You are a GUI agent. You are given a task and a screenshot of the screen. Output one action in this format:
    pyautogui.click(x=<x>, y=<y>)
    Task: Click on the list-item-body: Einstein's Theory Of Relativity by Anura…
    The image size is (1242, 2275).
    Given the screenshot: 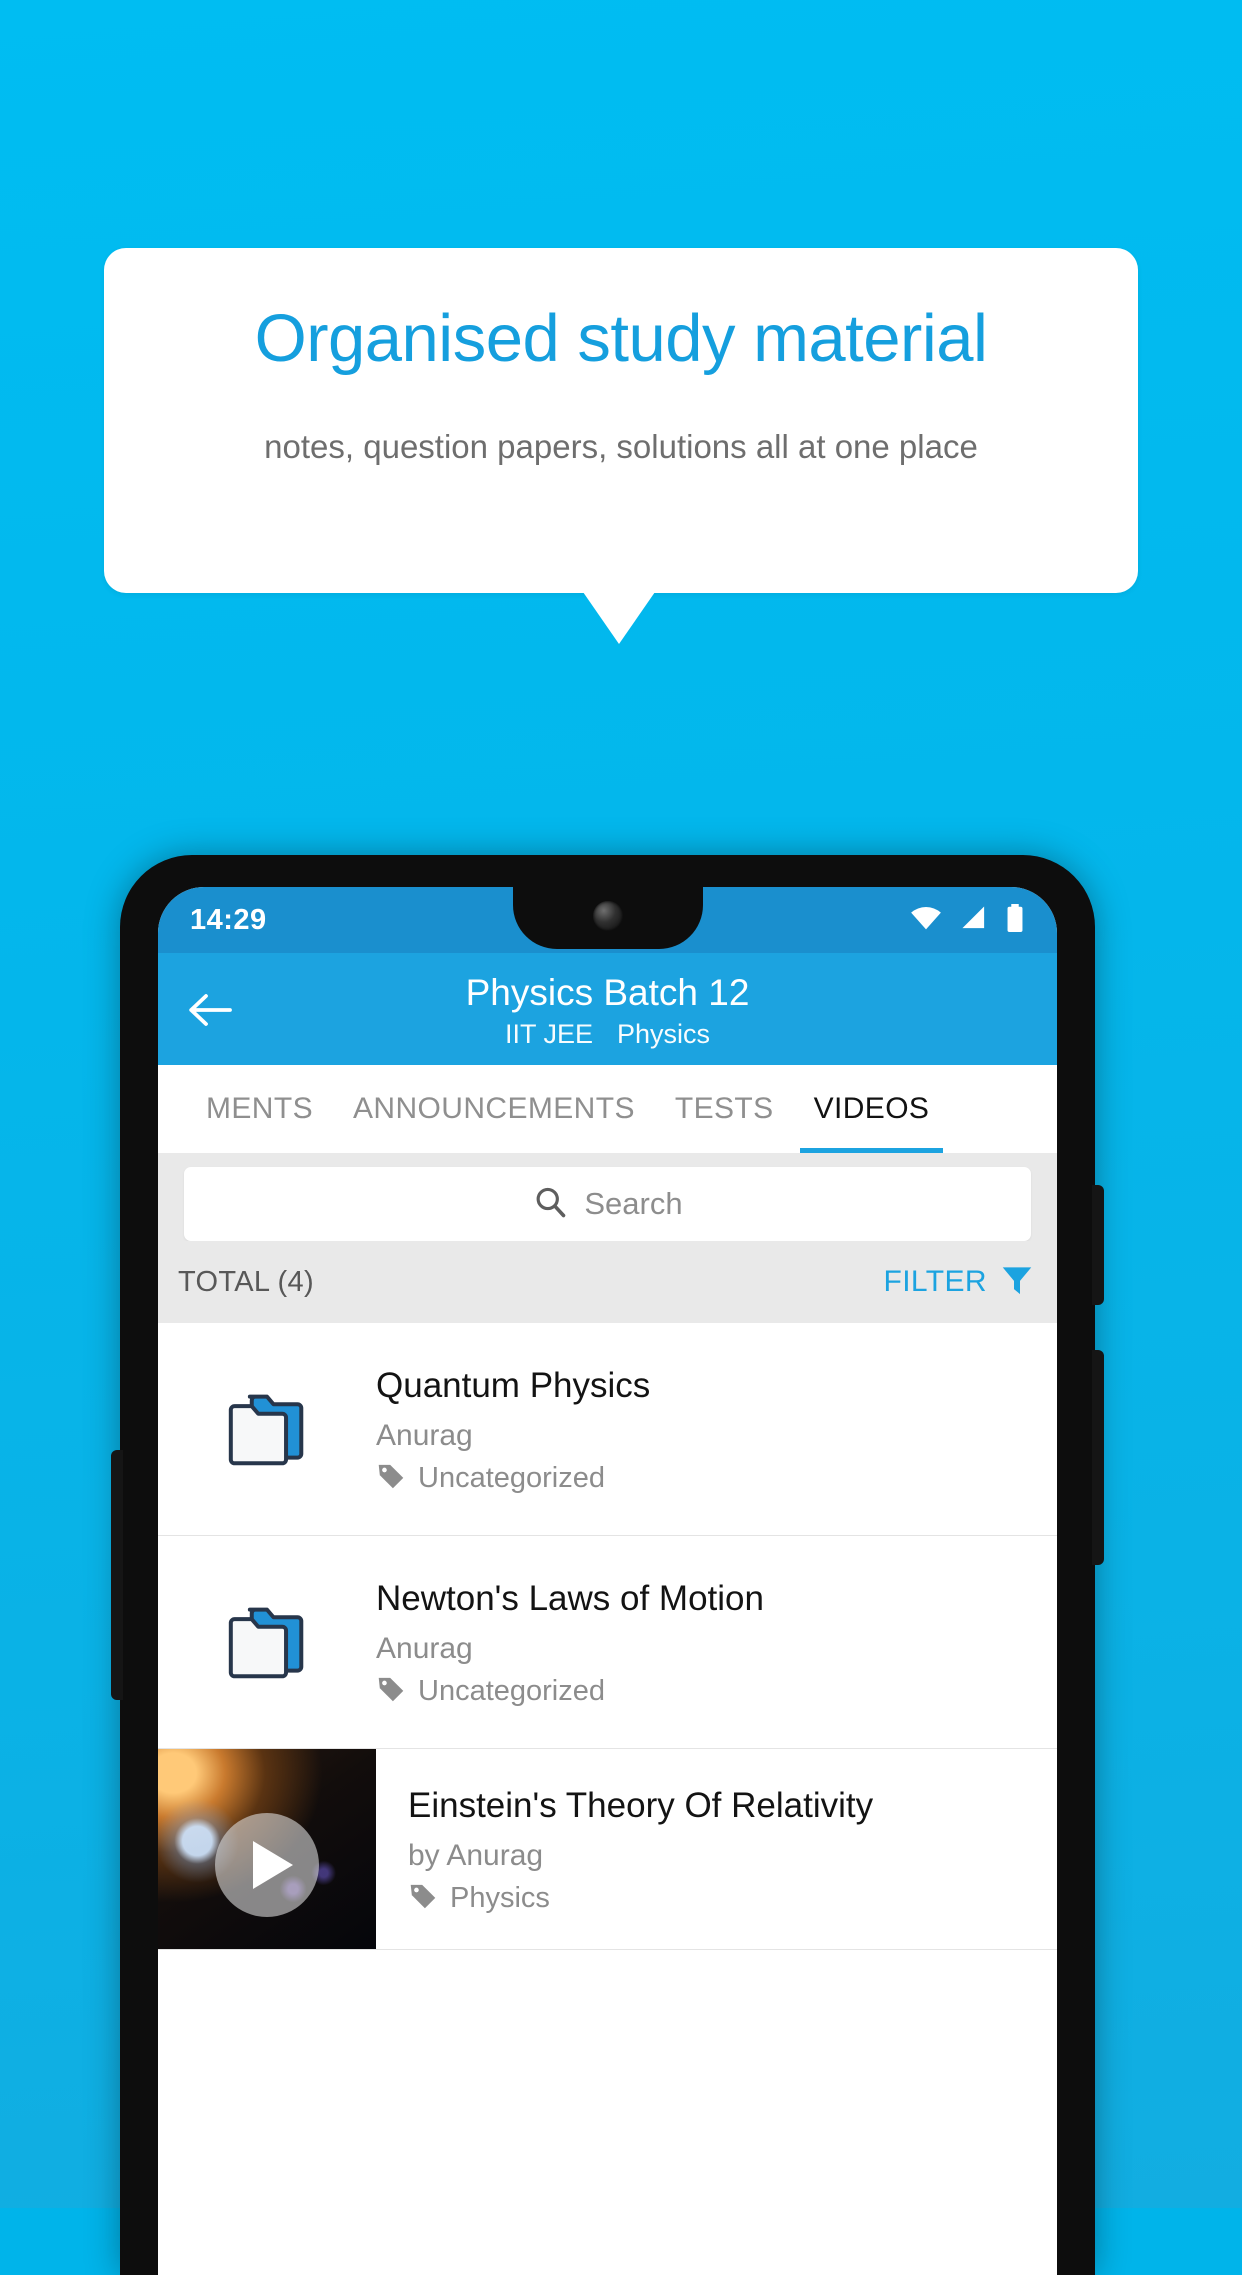 What is the action you would take?
    pyautogui.click(x=716, y=1849)
    